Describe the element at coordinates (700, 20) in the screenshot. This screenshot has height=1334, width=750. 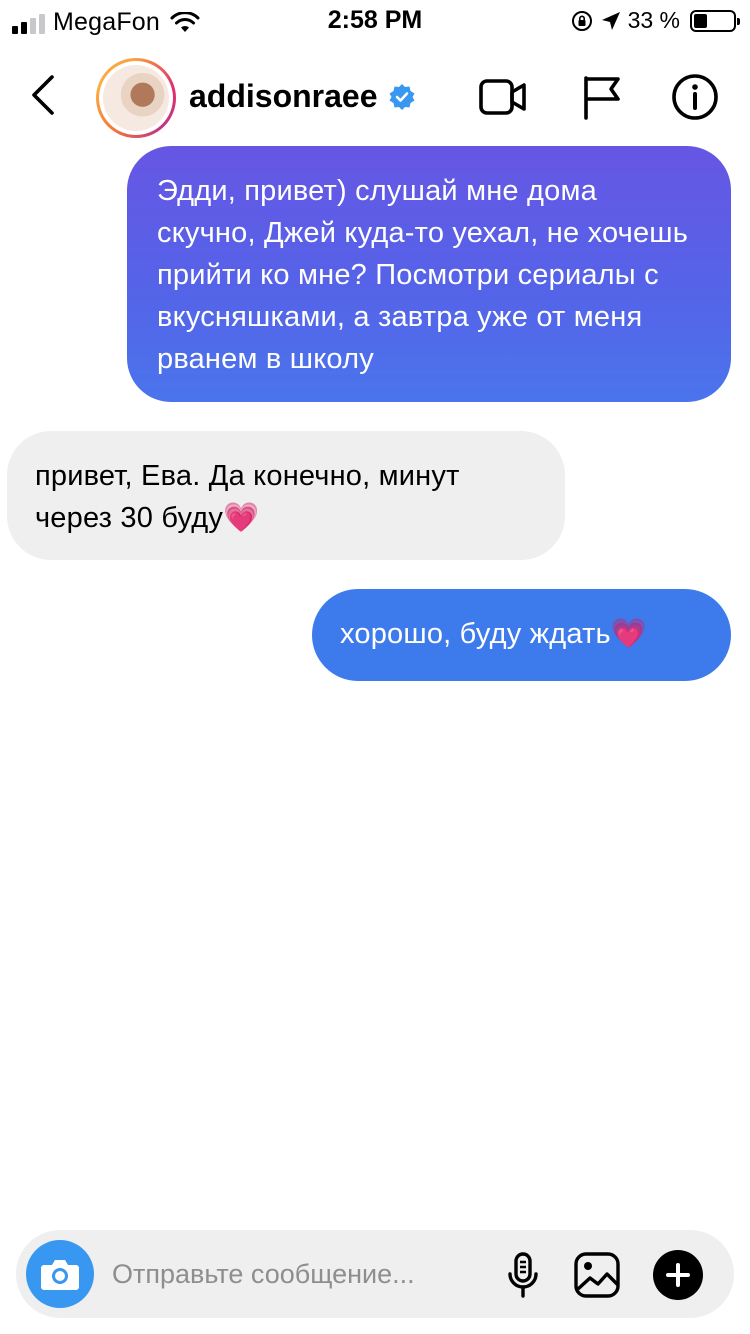
I see `battery-level` at that location.